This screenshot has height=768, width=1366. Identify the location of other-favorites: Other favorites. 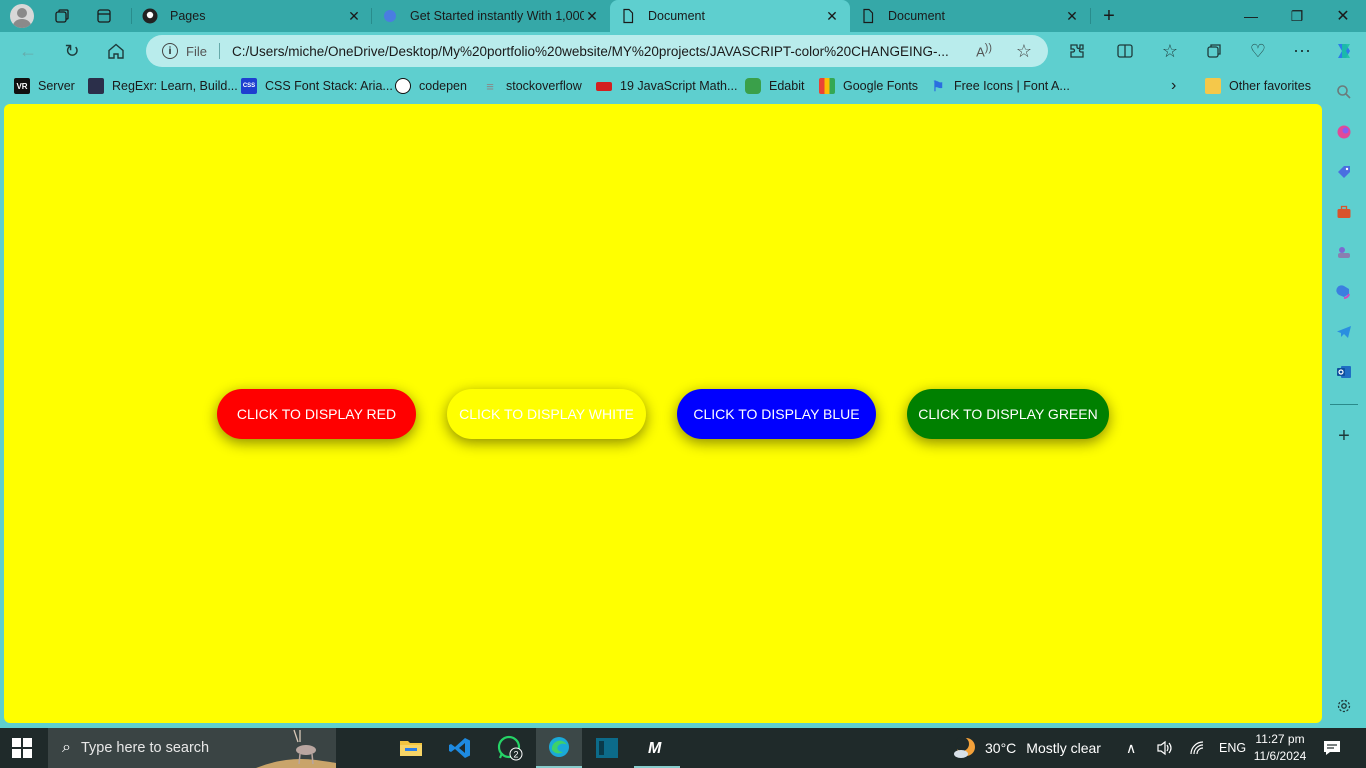
(1258, 86).